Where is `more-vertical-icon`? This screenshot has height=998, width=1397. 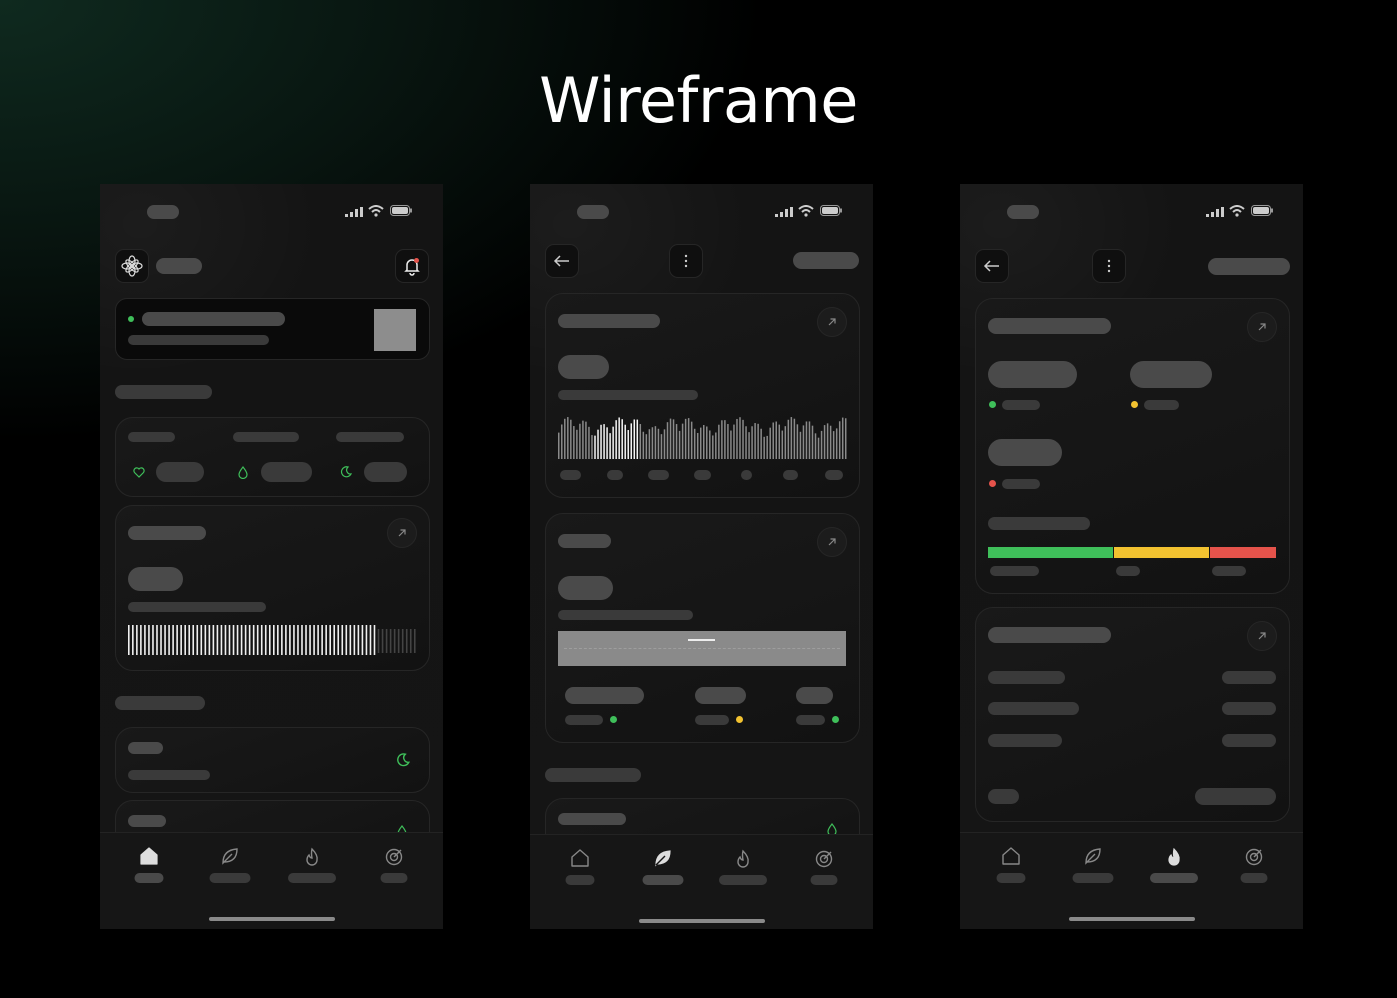 more-vertical-icon is located at coordinates (686, 261).